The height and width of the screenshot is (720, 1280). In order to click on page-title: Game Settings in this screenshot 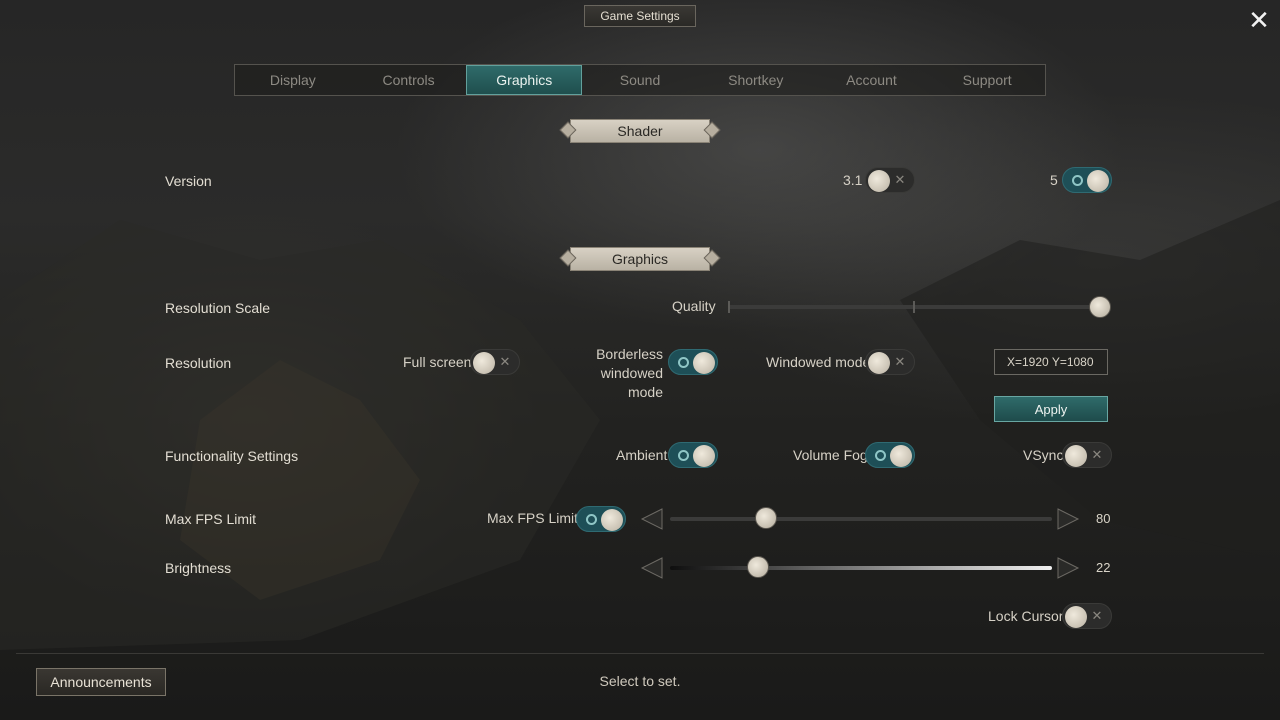, I will do `click(640, 16)`.